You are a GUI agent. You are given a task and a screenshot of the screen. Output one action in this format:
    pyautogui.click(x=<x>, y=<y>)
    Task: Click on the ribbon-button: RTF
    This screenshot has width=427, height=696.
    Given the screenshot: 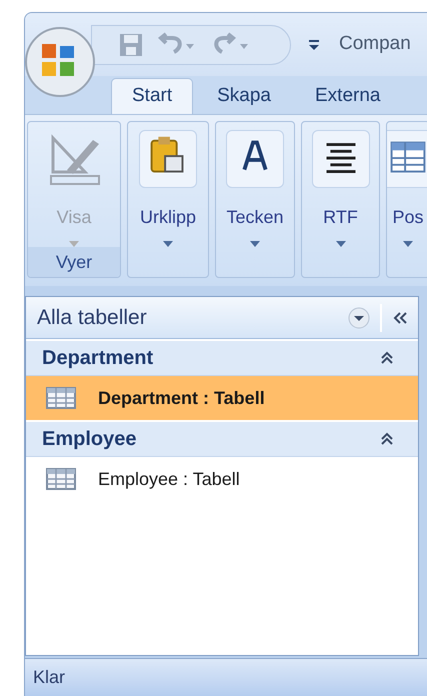 What is the action you would take?
    pyautogui.click(x=340, y=199)
    